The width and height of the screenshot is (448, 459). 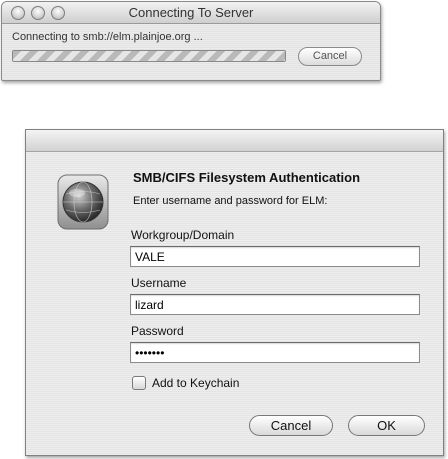 What do you see at coordinates (275, 256) in the screenshot?
I see `workgroup-field` at bounding box center [275, 256].